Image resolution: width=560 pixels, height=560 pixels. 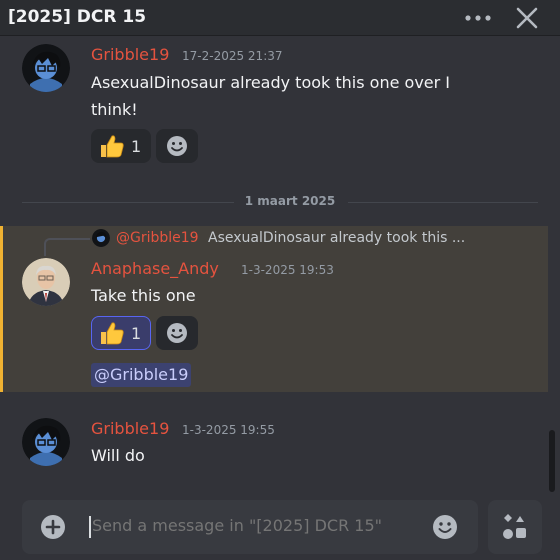 What do you see at coordinates (114, 109) in the screenshot?
I see `message-text-continued: think!` at bounding box center [114, 109].